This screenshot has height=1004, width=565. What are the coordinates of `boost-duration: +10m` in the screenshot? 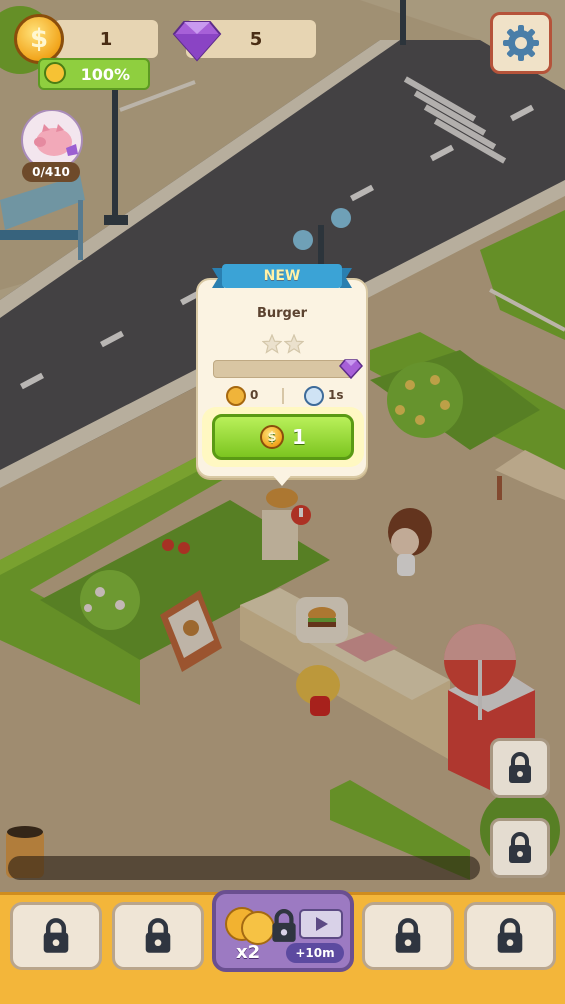 It's located at (315, 953).